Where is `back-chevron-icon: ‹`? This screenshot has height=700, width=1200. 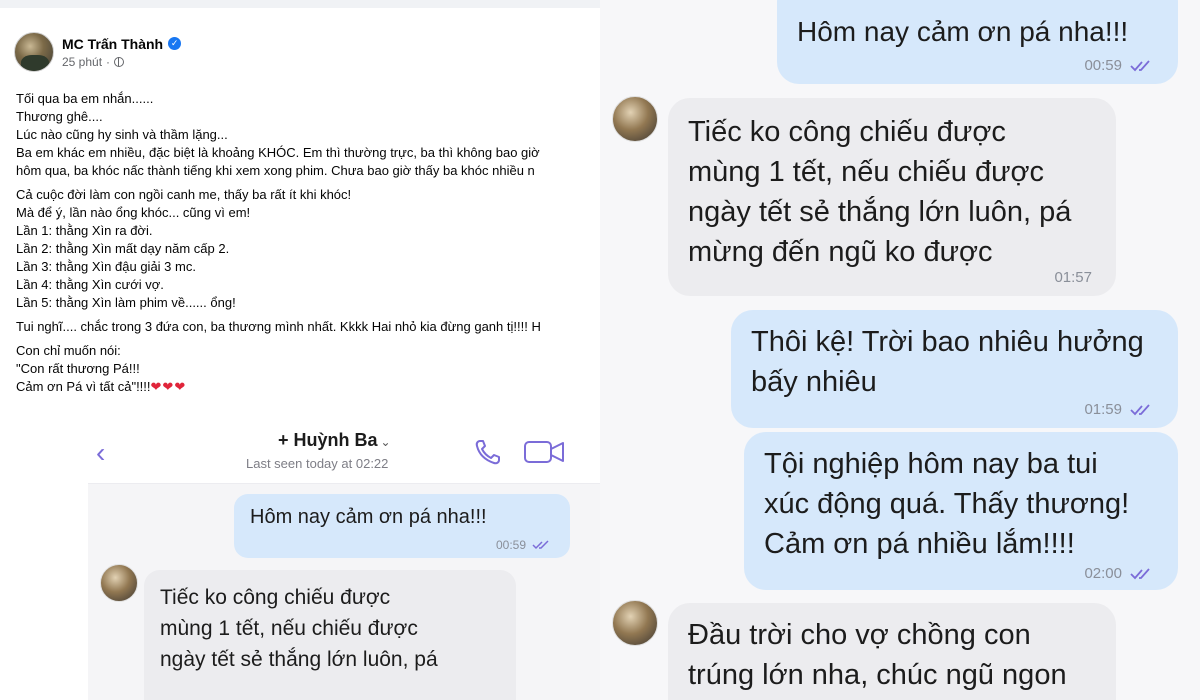
back-chevron-icon: ‹ is located at coordinates (107, 453).